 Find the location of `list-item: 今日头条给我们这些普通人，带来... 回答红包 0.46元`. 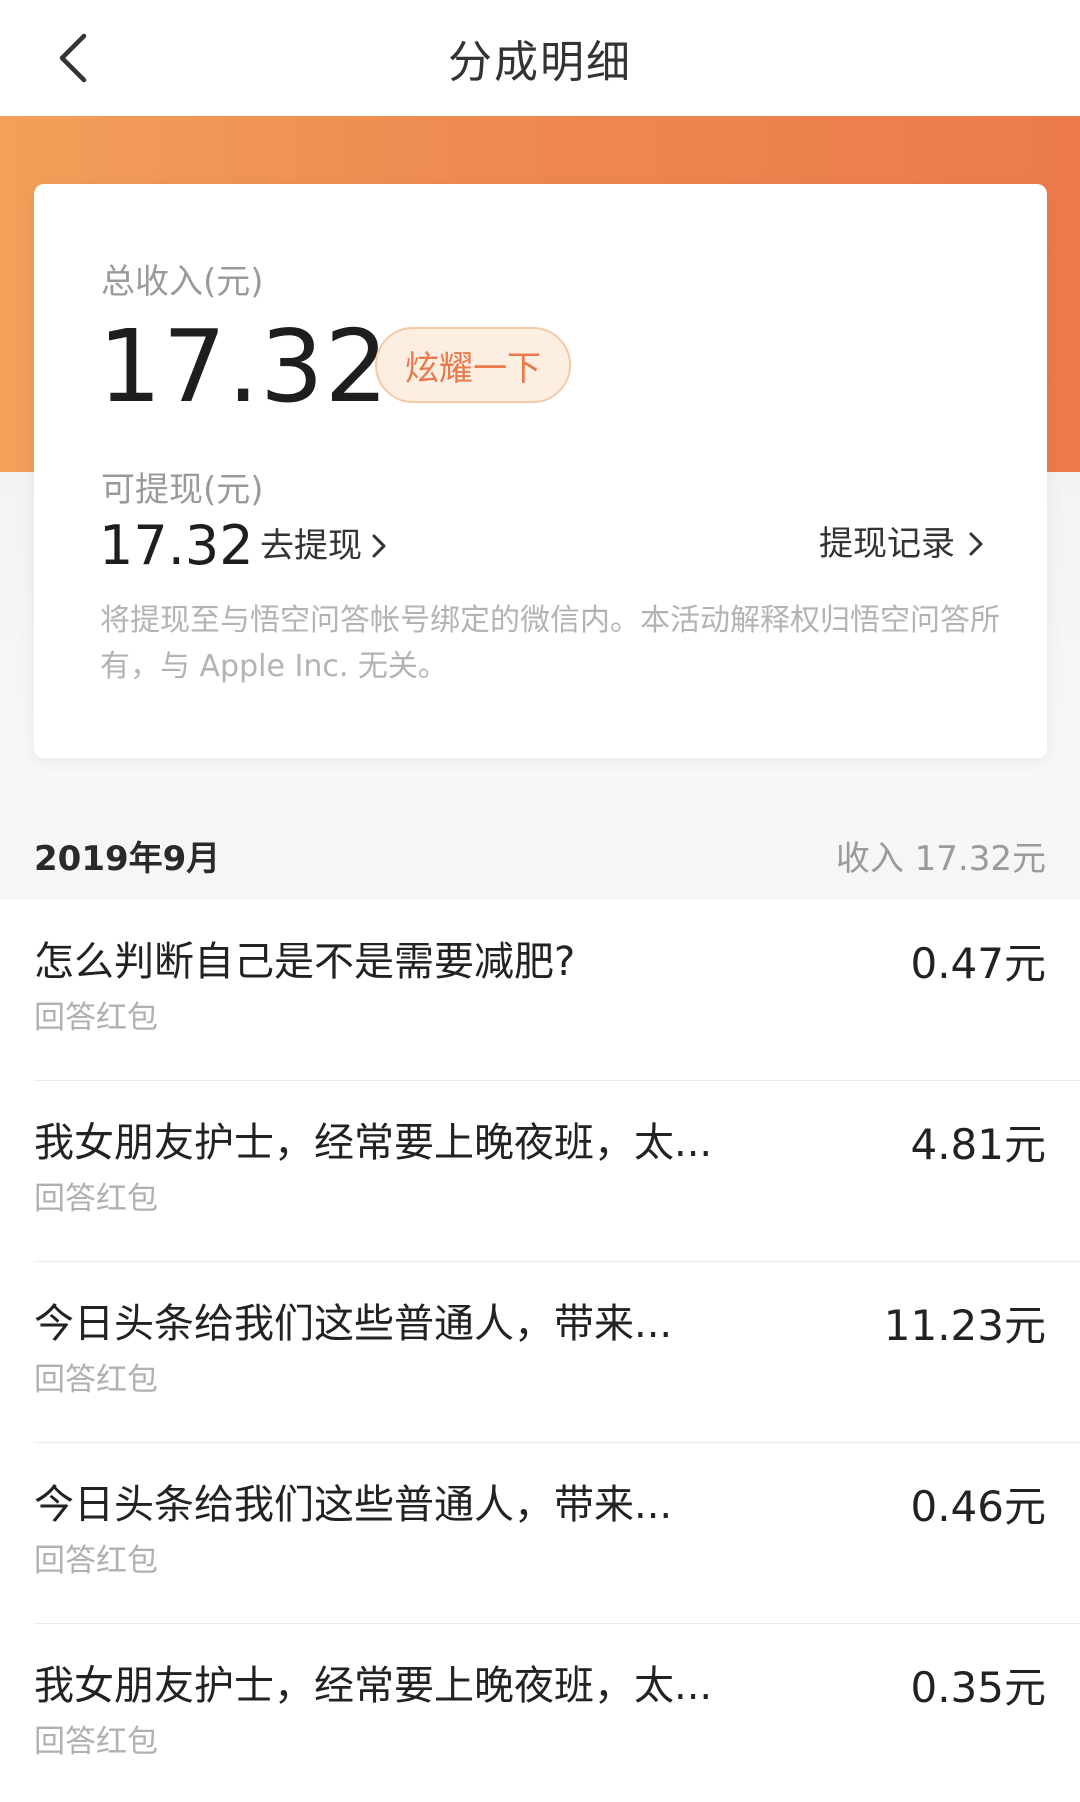

list-item: 今日头条给我们这些普通人，带来... 回答红包 0.46元 is located at coordinates (557, 1533).